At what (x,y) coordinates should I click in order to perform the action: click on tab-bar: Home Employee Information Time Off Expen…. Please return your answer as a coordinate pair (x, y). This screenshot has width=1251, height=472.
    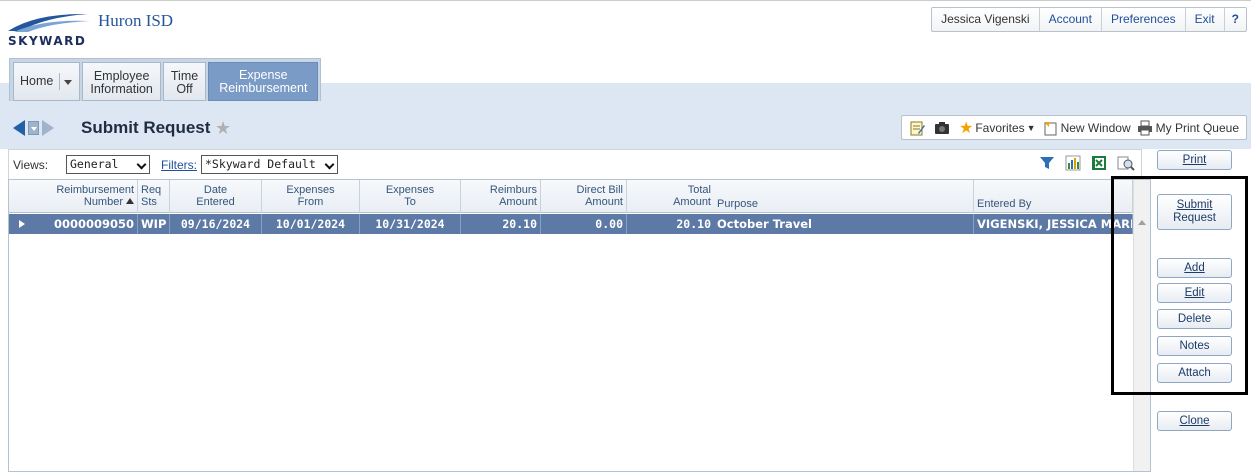
    Looking at the image, I should click on (625, 78).